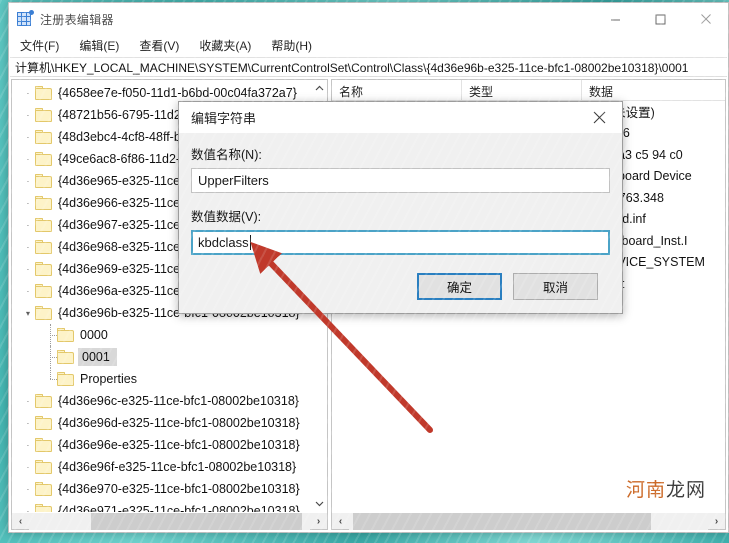 This screenshot has height=543, width=729. Describe the element at coordinates (397, 90) in the screenshot. I see `column-header-name: 名称` at that location.